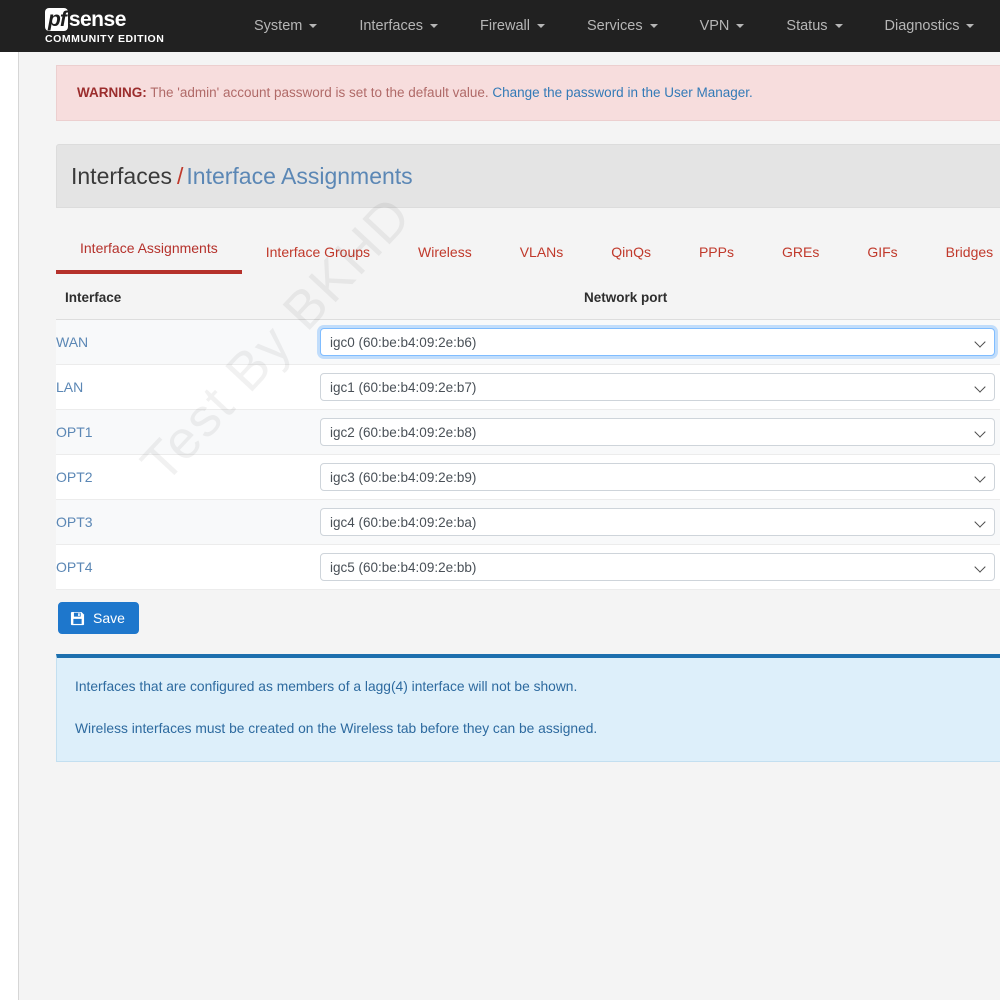 The image size is (1000, 1000). I want to click on network-port-select-opt4: igc5 (60:be:b4:09:2e:bb), so click(657, 567).